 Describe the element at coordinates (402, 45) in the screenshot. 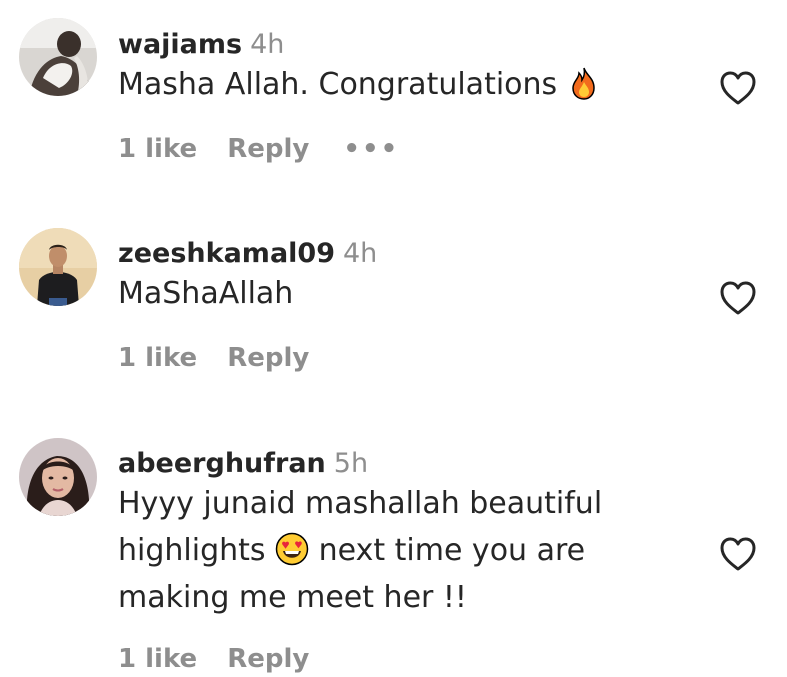

I see `comment-header: wajiams 4h` at that location.